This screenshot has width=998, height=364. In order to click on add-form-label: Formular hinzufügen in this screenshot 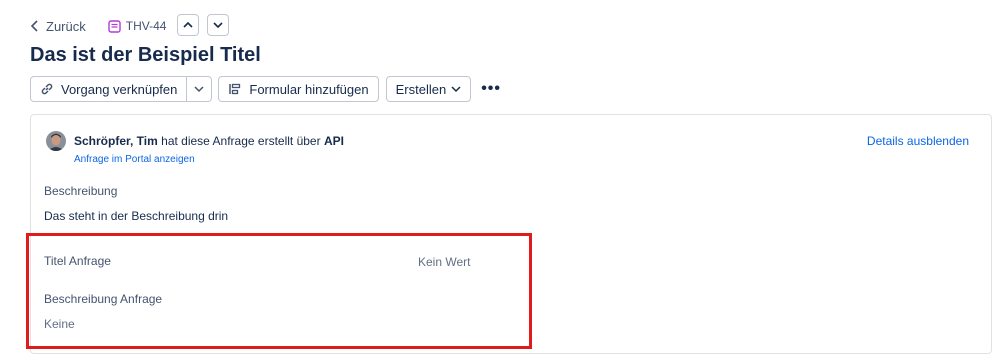, I will do `click(309, 89)`.